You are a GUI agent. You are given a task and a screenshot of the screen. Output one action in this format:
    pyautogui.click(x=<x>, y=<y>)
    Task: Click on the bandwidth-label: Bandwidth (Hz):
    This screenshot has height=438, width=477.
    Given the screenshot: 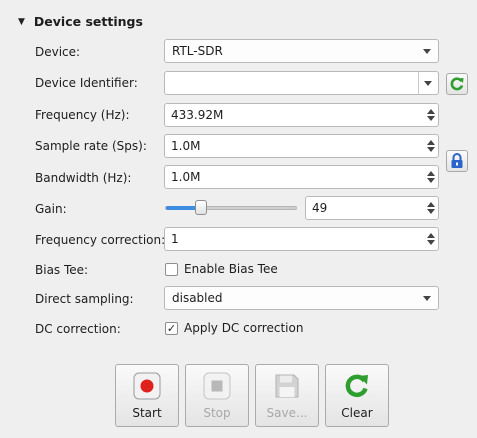 What is the action you would take?
    pyautogui.click(x=83, y=178)
    